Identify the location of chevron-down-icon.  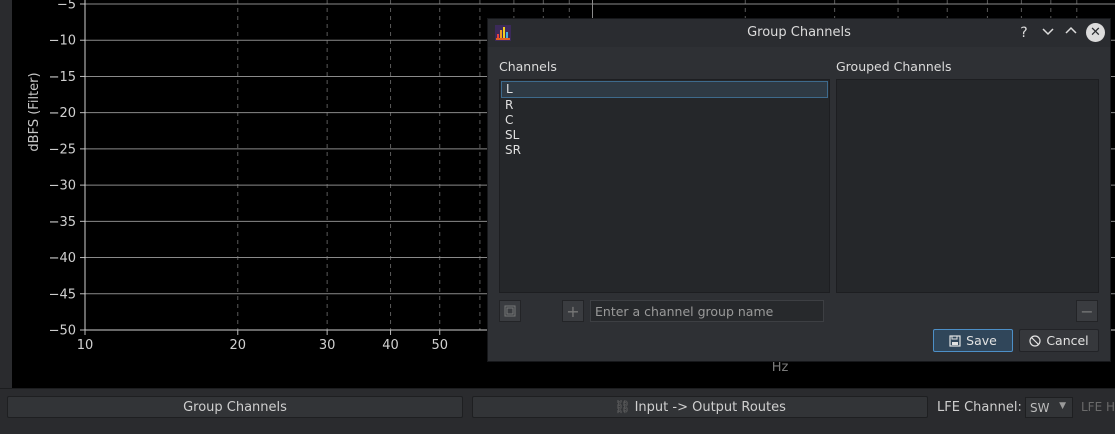
(1048, 32).